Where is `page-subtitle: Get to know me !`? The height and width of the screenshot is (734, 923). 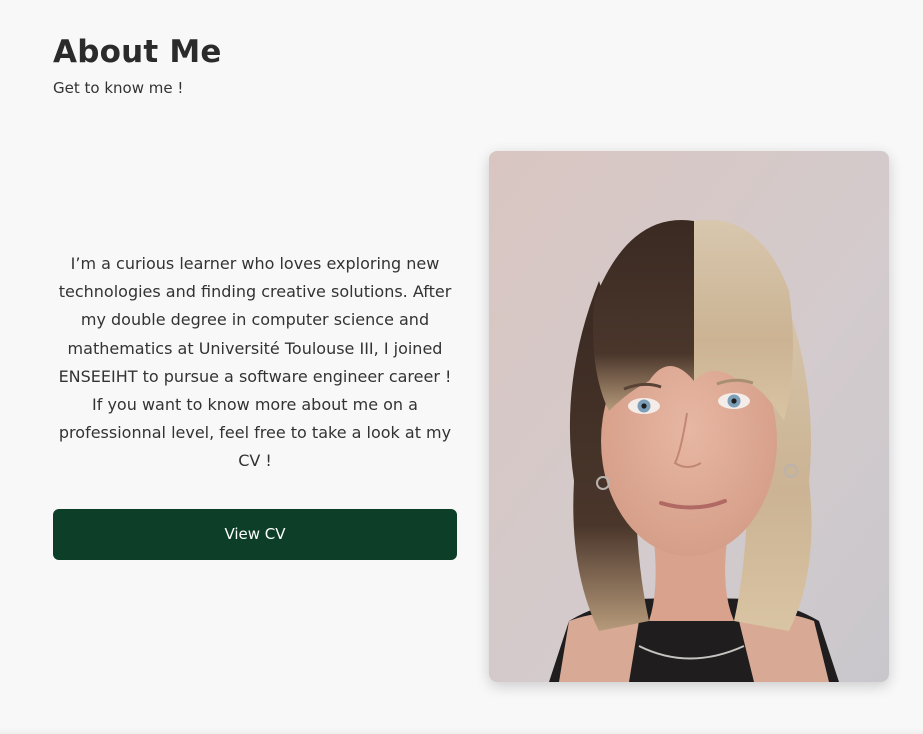 page-subtitle: Get to know me ! is located at coordinates (118, 88).